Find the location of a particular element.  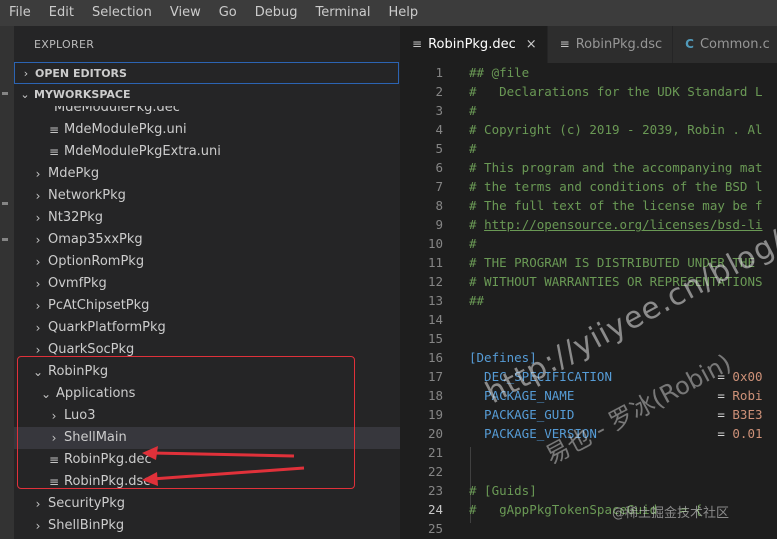

partial-tree-item: MdeModulePkg.dec is located at coordinates (117, 112).